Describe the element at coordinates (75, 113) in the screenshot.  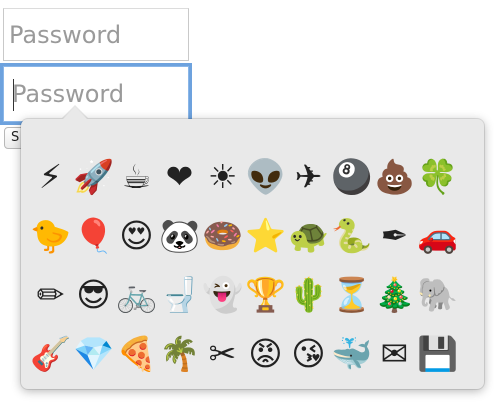
I see `popover-arrow` at that location.